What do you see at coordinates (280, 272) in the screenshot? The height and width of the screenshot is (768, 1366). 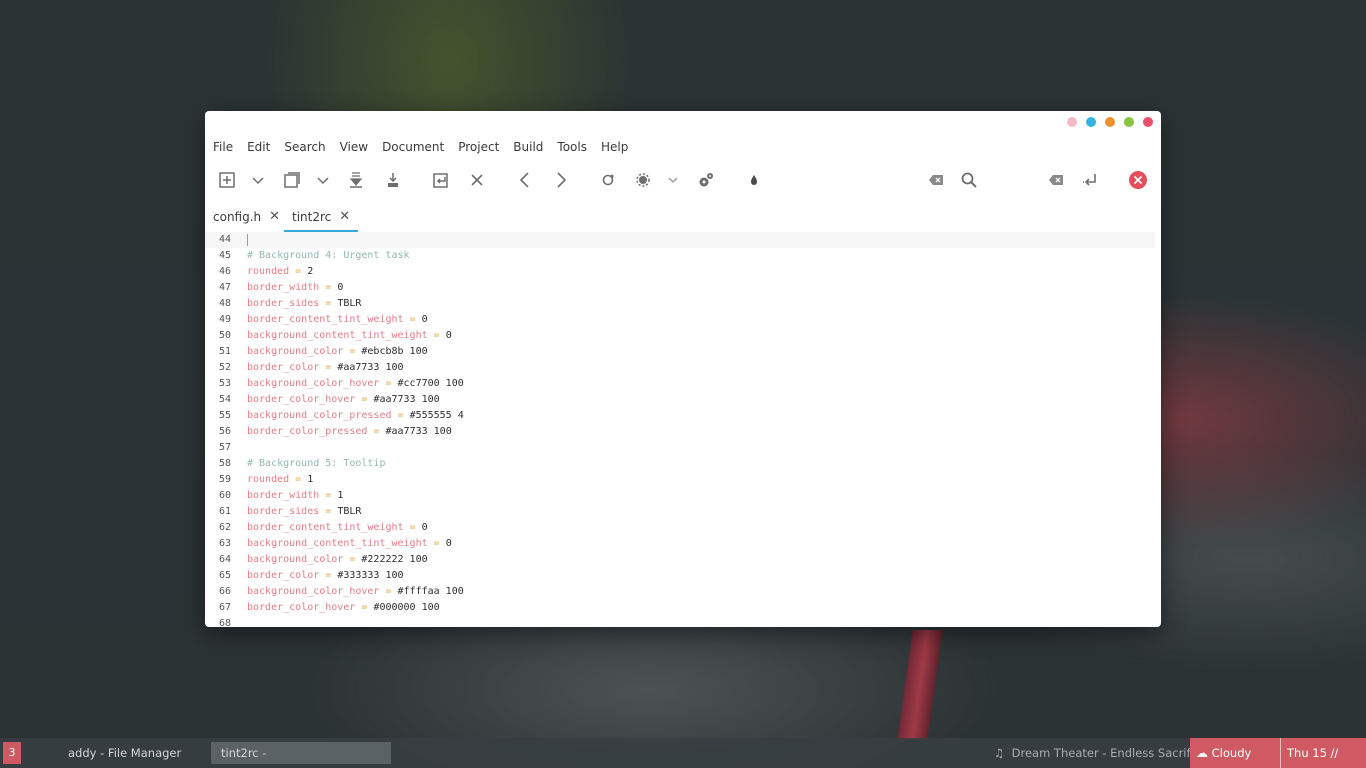 I see `code-text: rounded = 2` at bounding box center [280, 272].